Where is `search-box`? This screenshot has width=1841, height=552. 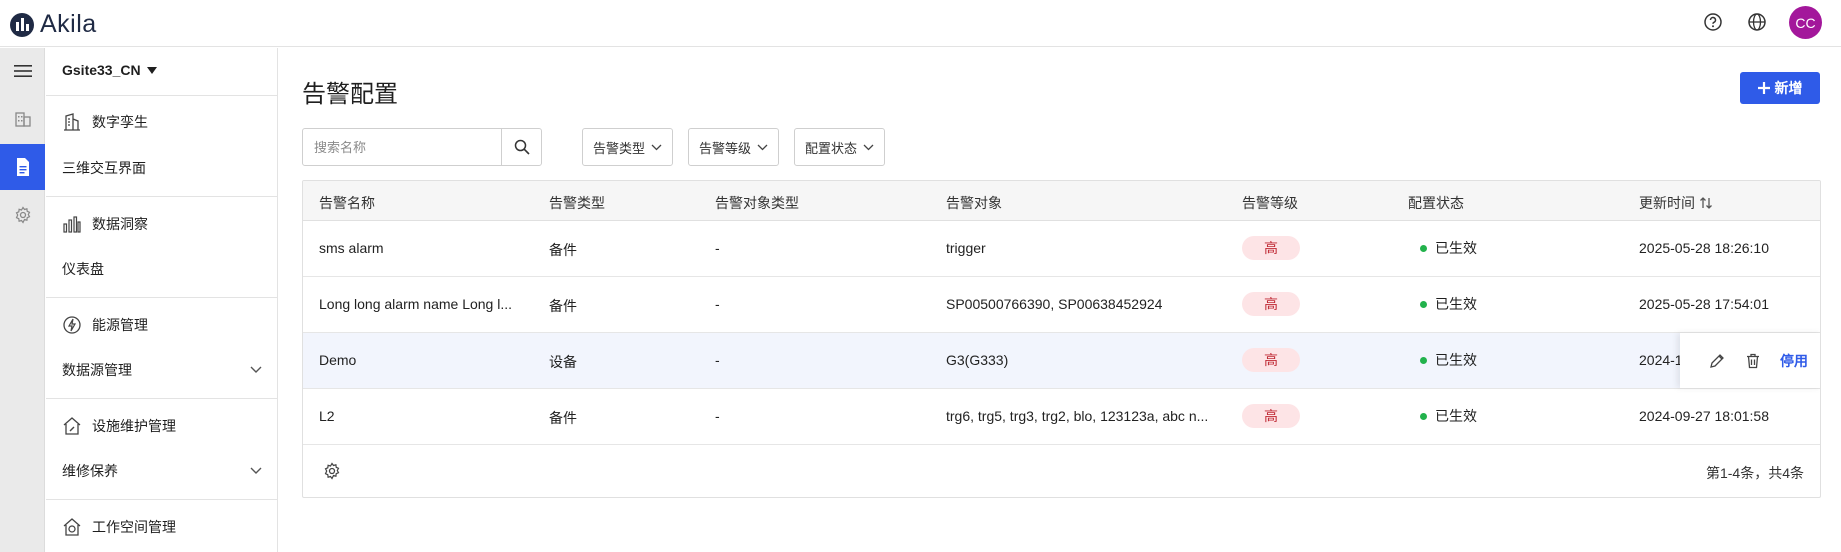 search-box is located at coordinates (422, 147).